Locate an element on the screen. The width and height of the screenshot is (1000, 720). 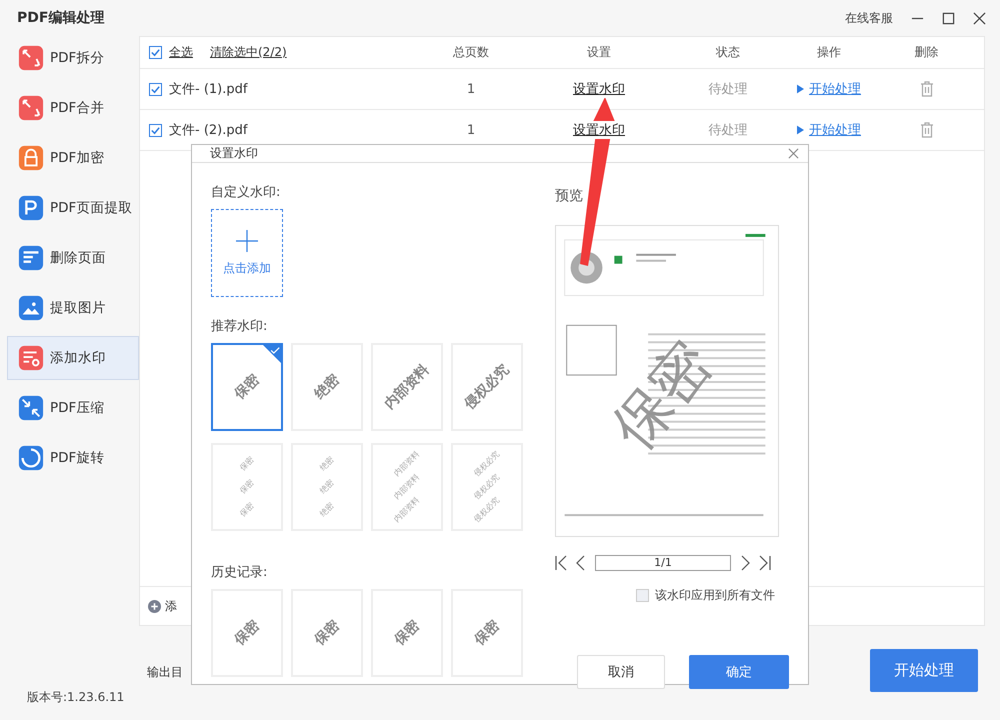
add-watermark-button: 点击添加 is located at coordinates (247, 253).